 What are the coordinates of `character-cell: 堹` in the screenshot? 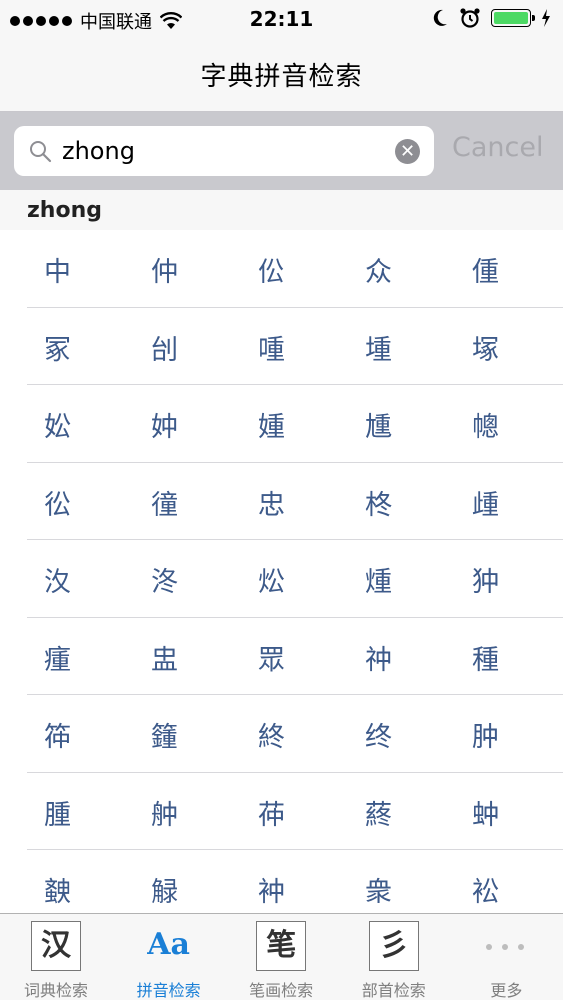 It's located at (395, 347).